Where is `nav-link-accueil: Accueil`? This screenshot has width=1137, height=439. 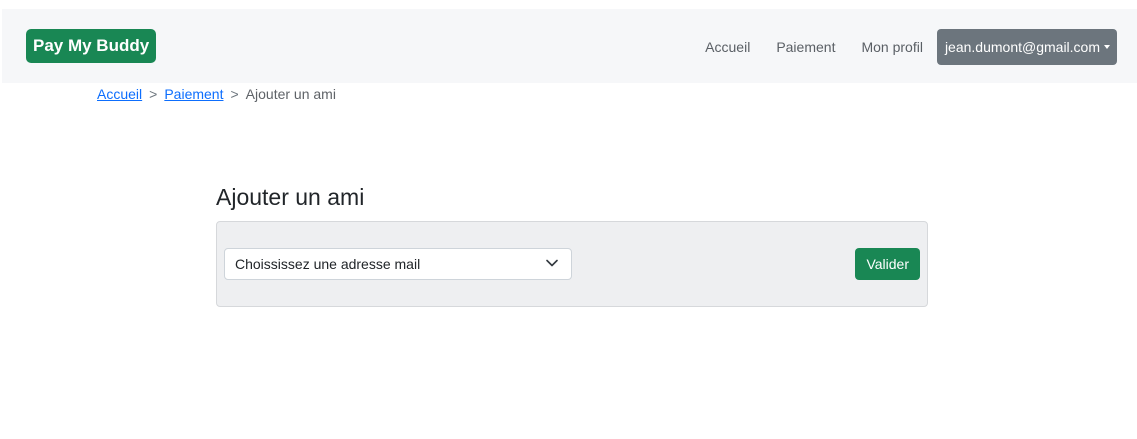
nav-link-accueil: Accueil is located at coordinates (727, 47).